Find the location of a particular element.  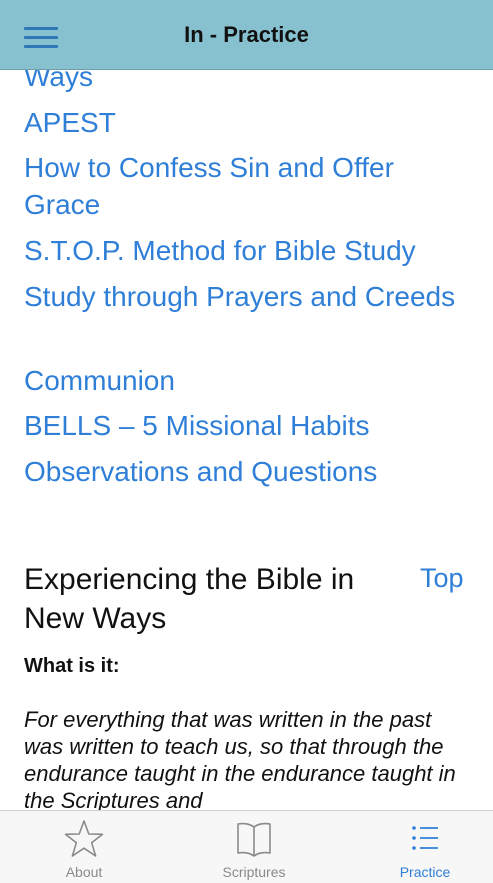

toc-link-confess-sin: How to Confess Sin and Offer Grace is located at coordinates (244, 186).